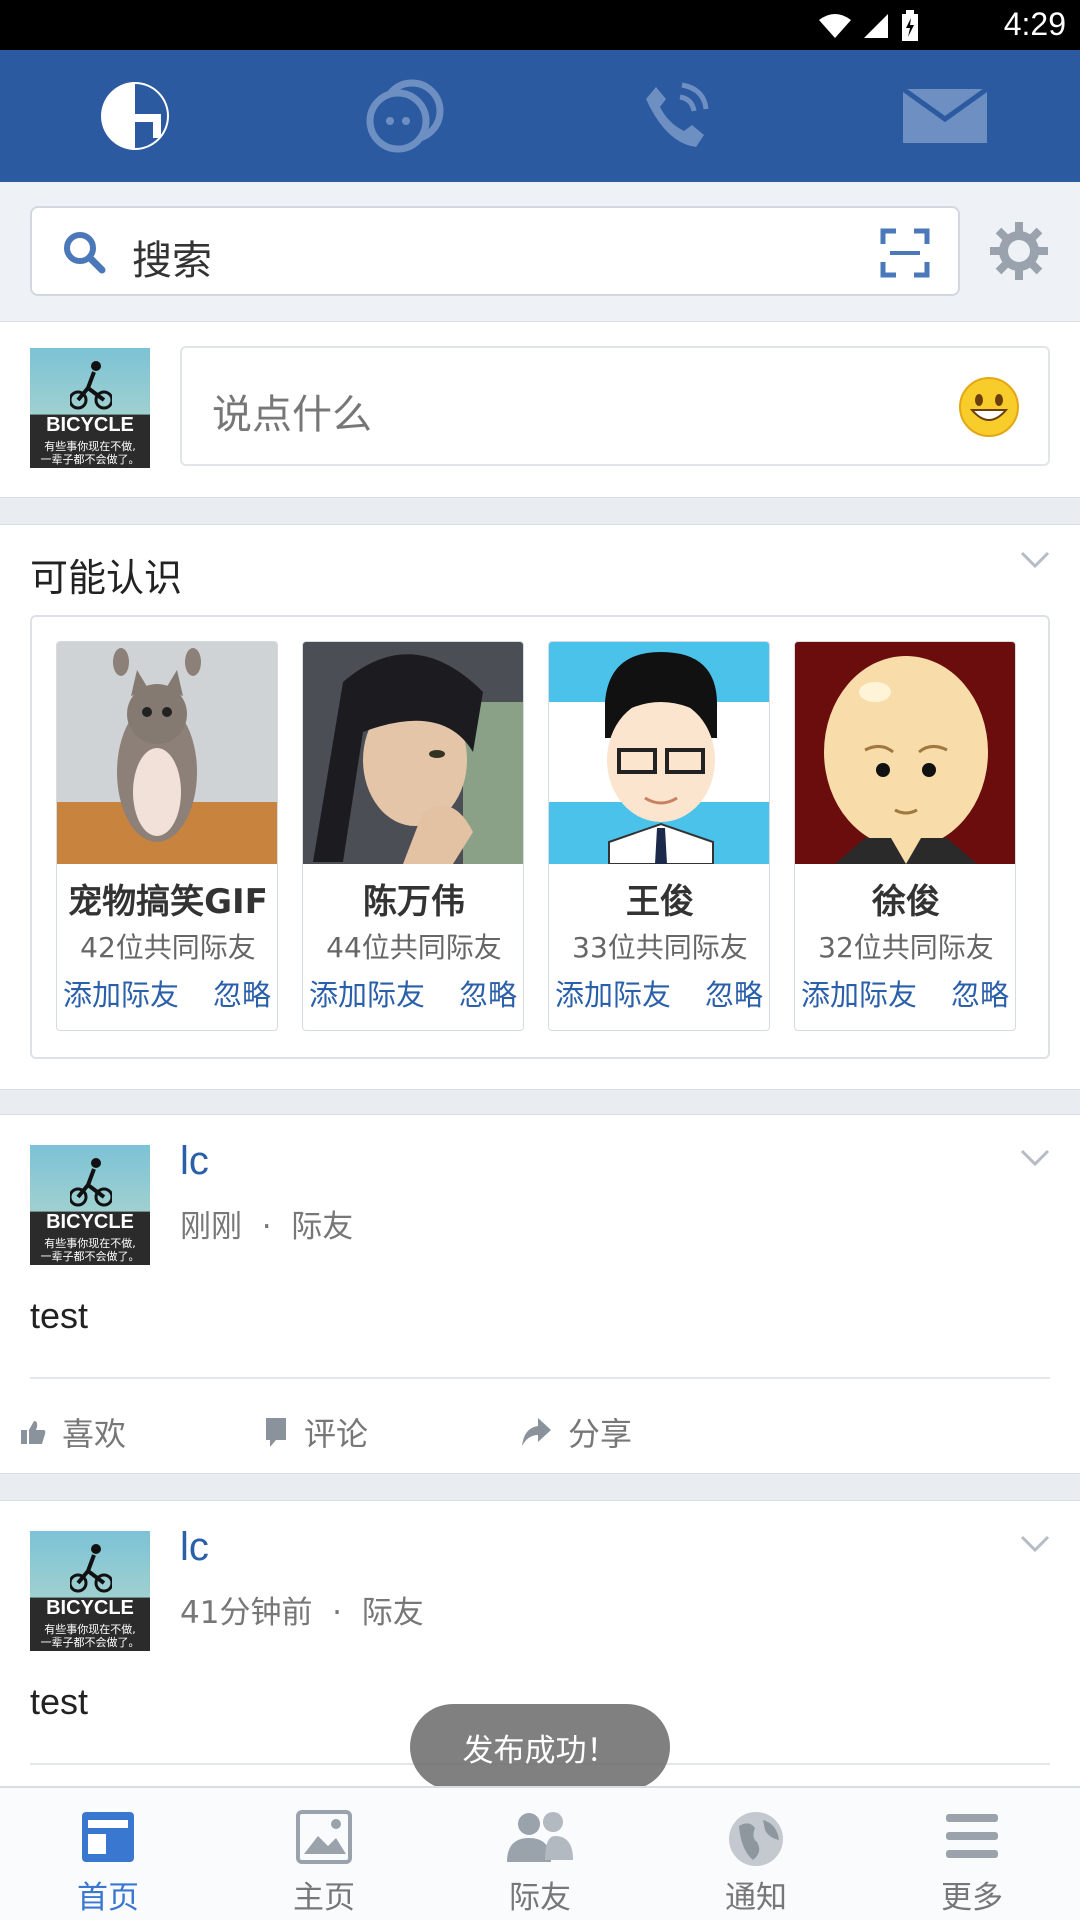 The image size is (1080, 1920). I want to click on status-placeholder: 说点什么, so click(292, 415).